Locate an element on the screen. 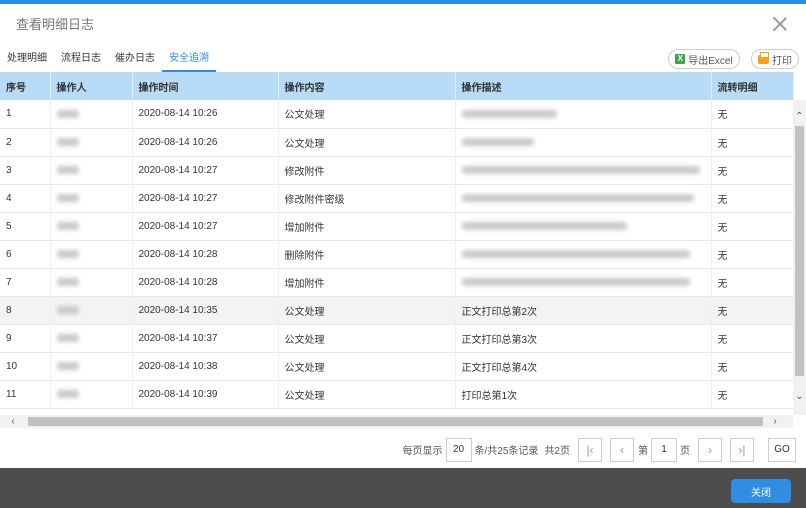 This screenshot has width=806, height=508. table-row: 3 2020-08-14 10:27 修改附件 无 is located at coordinates (397, 170).